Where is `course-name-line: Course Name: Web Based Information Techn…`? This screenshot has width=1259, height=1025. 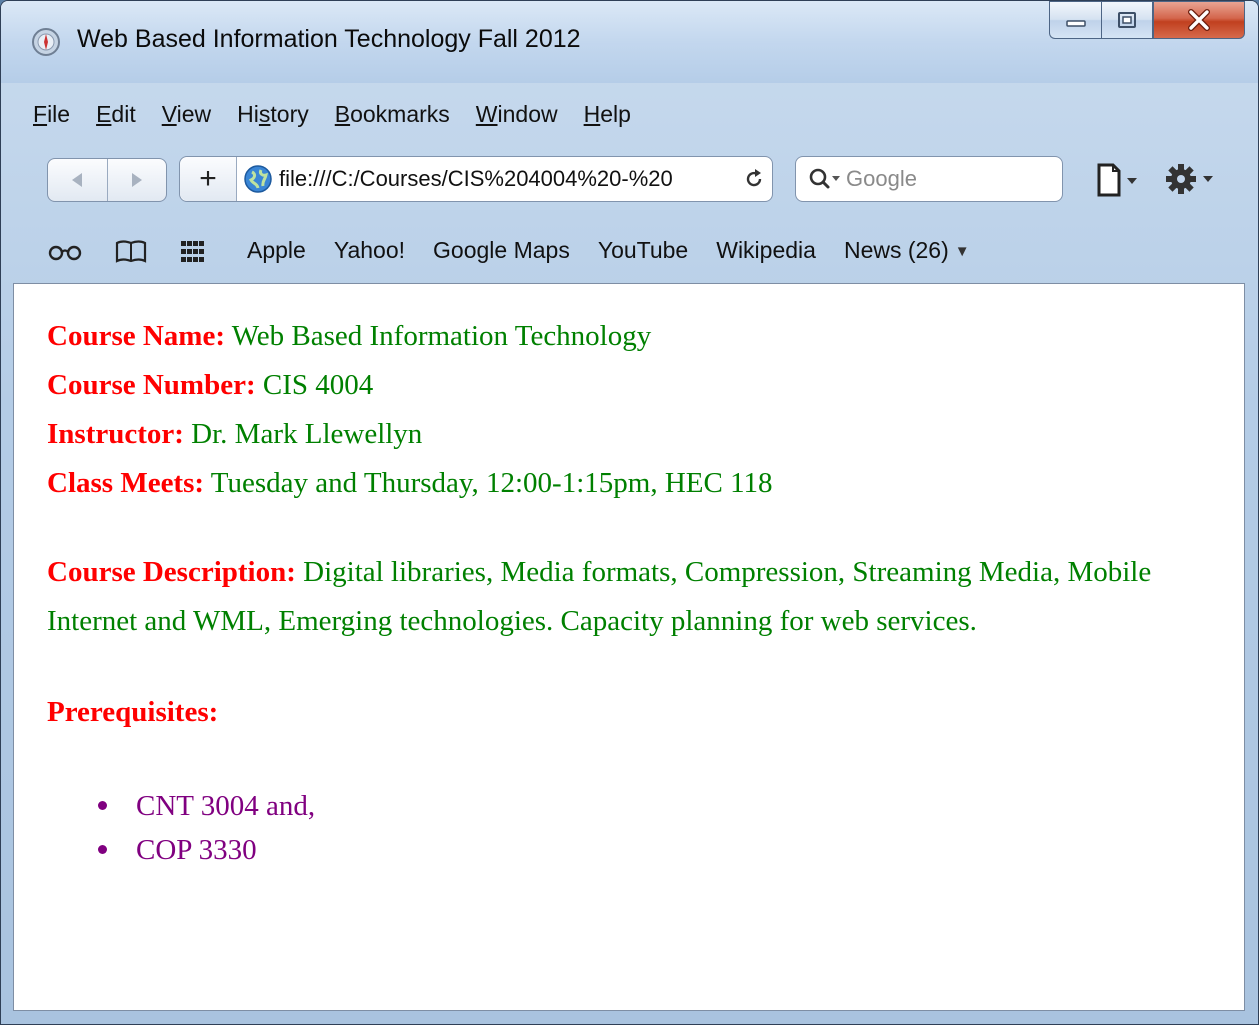
course-name-line: Course Name: Web Based Information Techn… is located at coordinates (410, 336).